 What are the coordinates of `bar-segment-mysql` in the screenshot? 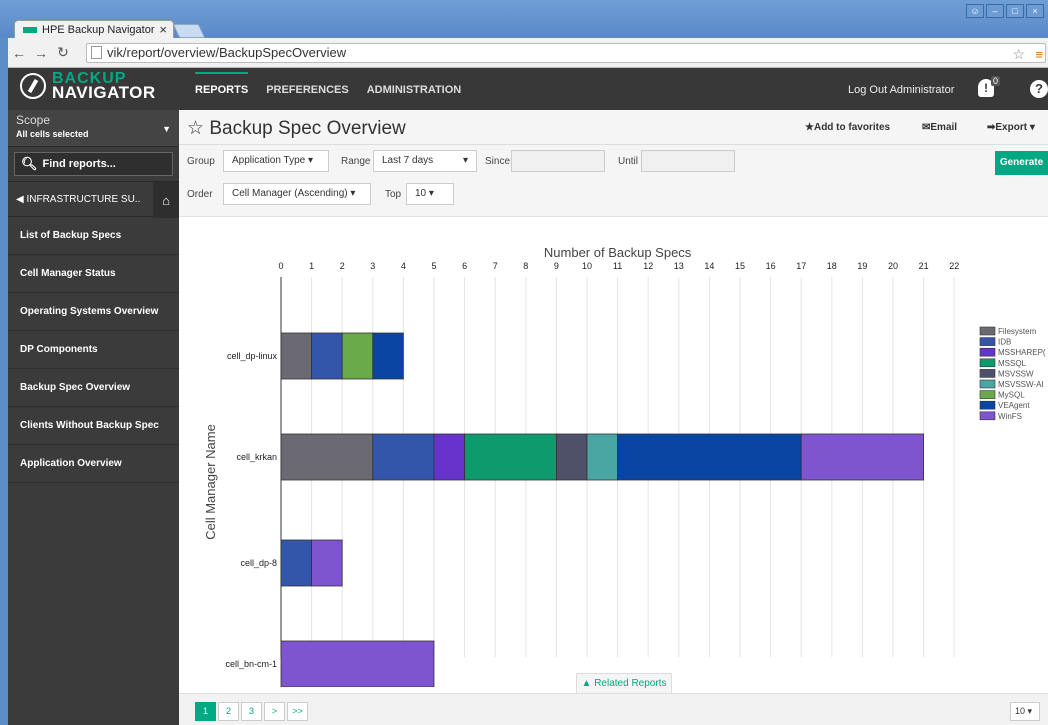 It's located at (357, 356).